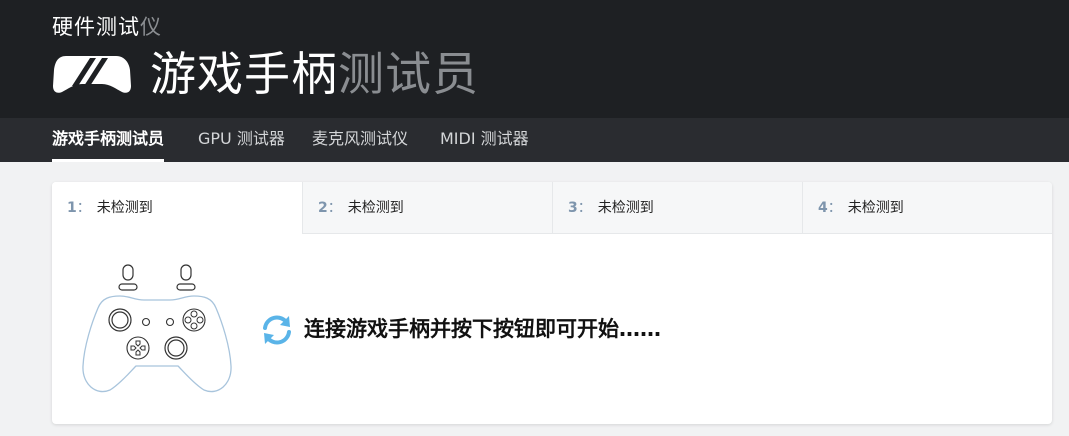 This screenshot has width=1069, height=436. What do you see at coordinates (360, 140) in the screenshot?
I see `nav-item-mic-tester: 麦克风测试仪` at bounding box center [360, 140].